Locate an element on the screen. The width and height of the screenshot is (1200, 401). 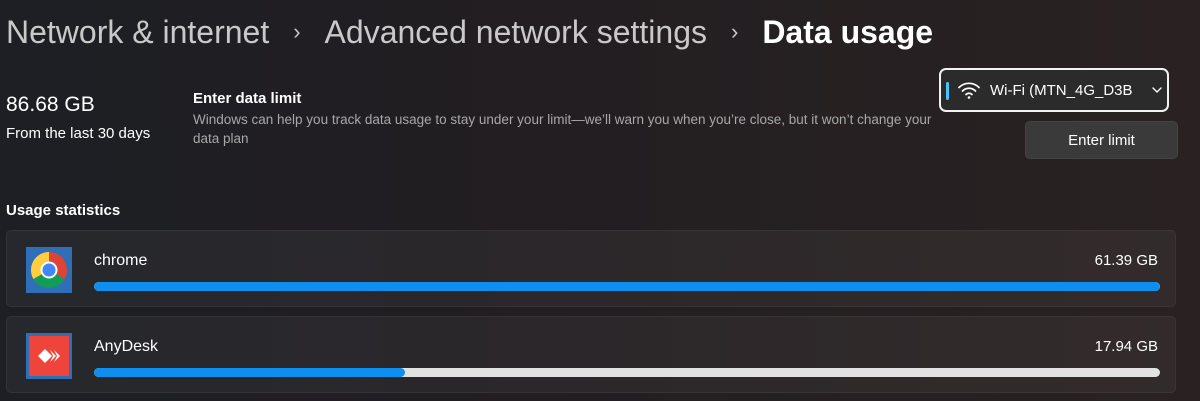
focus-indicator is located at coordinates (947, 91).